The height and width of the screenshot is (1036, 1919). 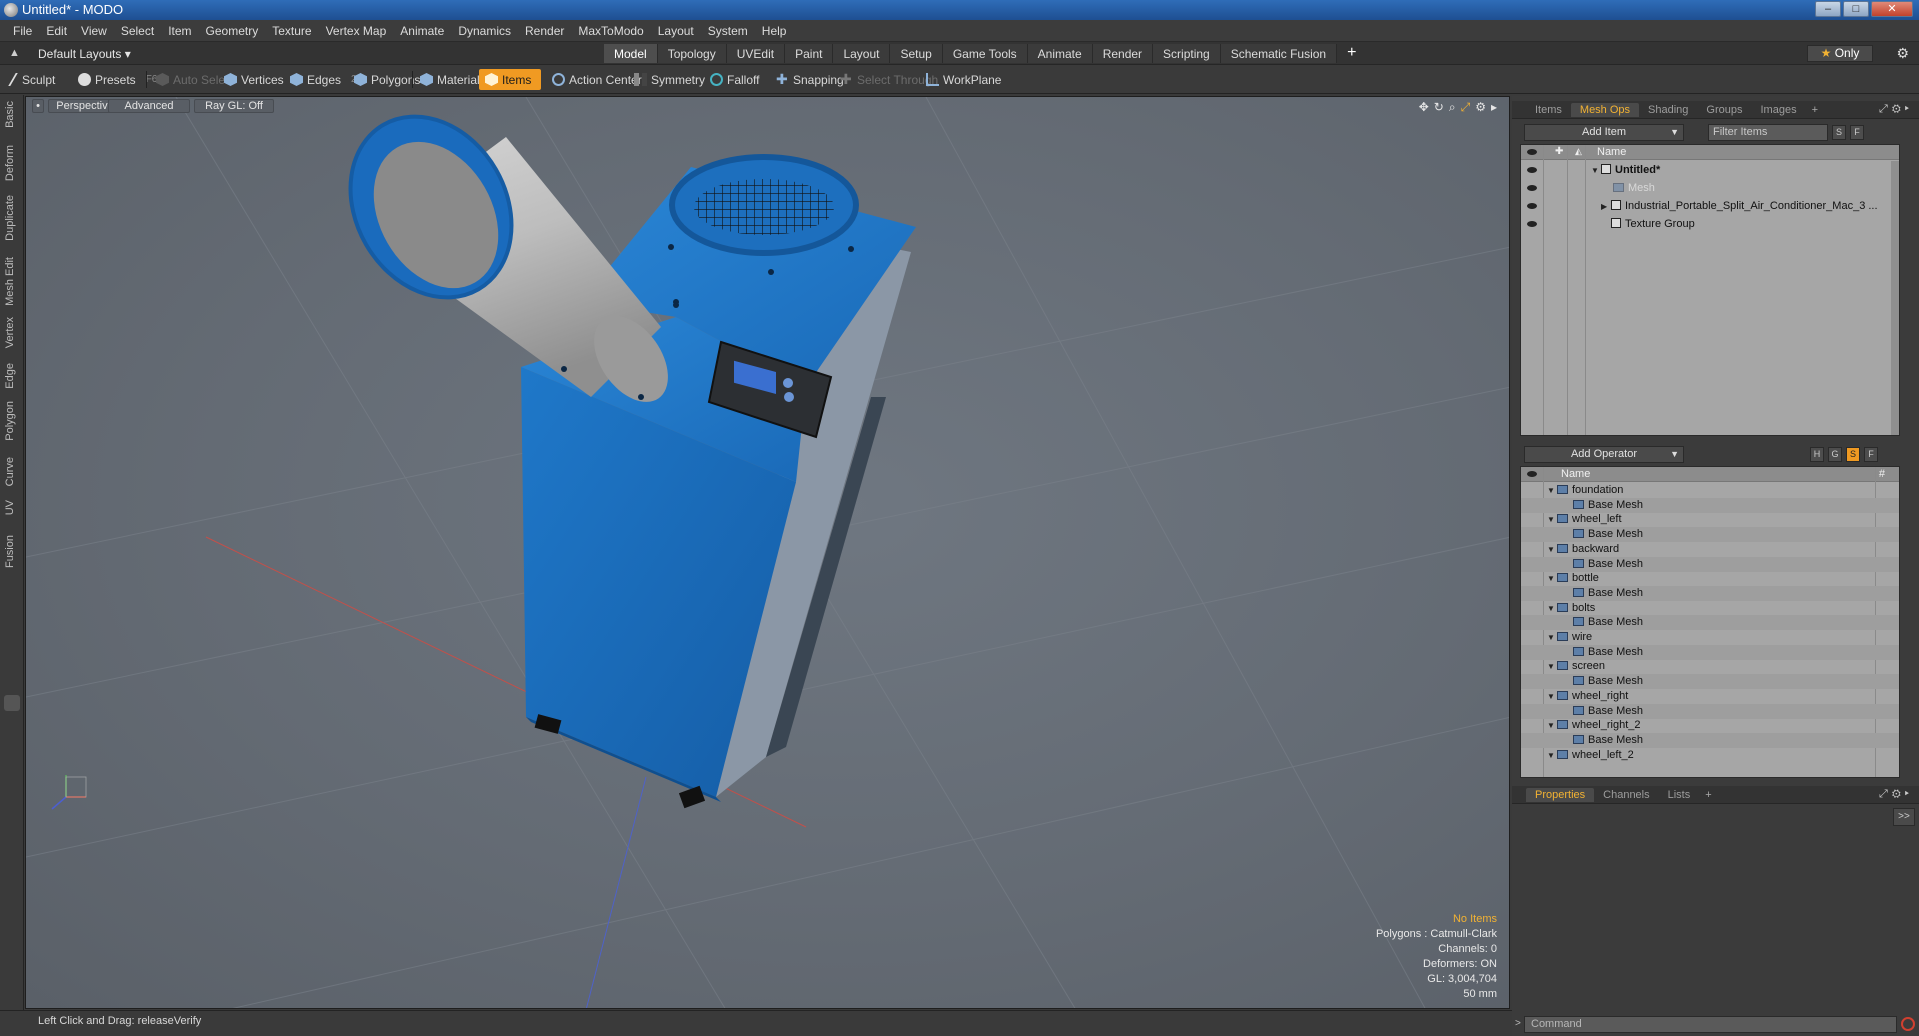 I want to click on tab-lists: Lists, so click(x=1679, y=795).